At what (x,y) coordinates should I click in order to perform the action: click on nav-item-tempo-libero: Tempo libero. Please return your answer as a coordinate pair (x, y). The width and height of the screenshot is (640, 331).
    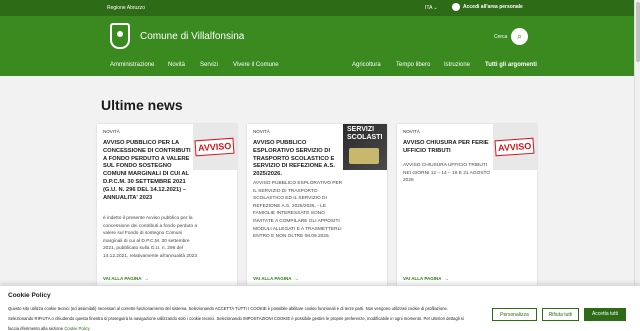
    Looking at the image, I should click on (413, 65).